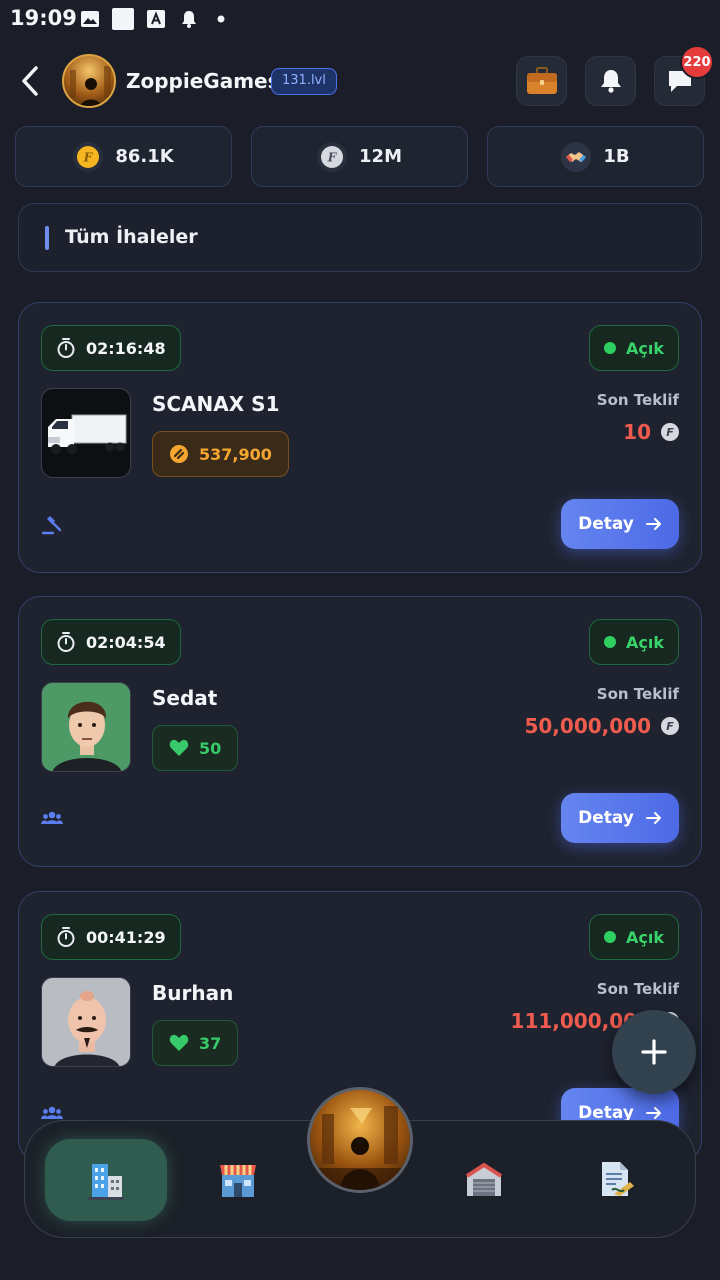 This screenshot has width=720, height=1280. I want to click on market-store-icon, so click(238, 1181).